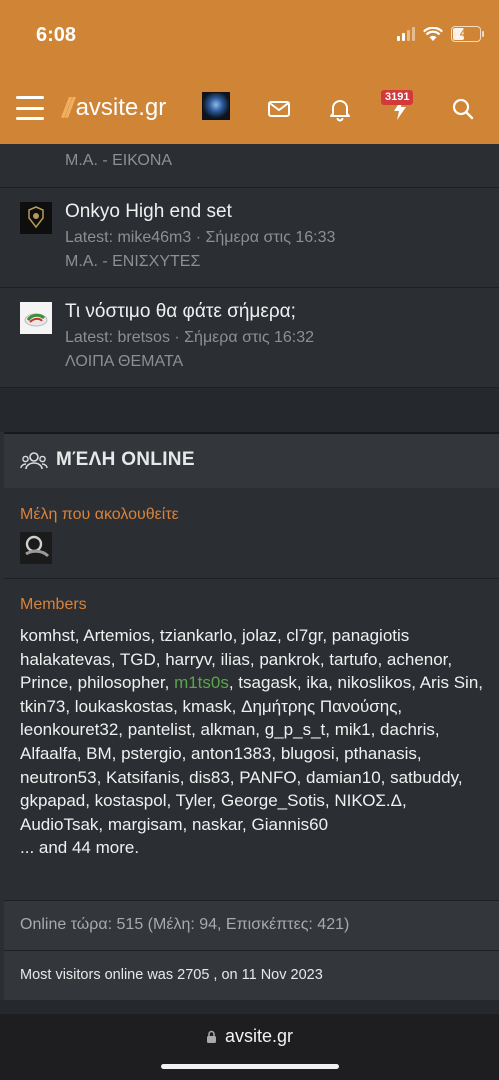 This screenshot has height=1080, width=499. Describe the element at coordinates (251, 460) in the screenshot. I see `online-block-header: ΜΈΛΗ ONLINE` at that location.